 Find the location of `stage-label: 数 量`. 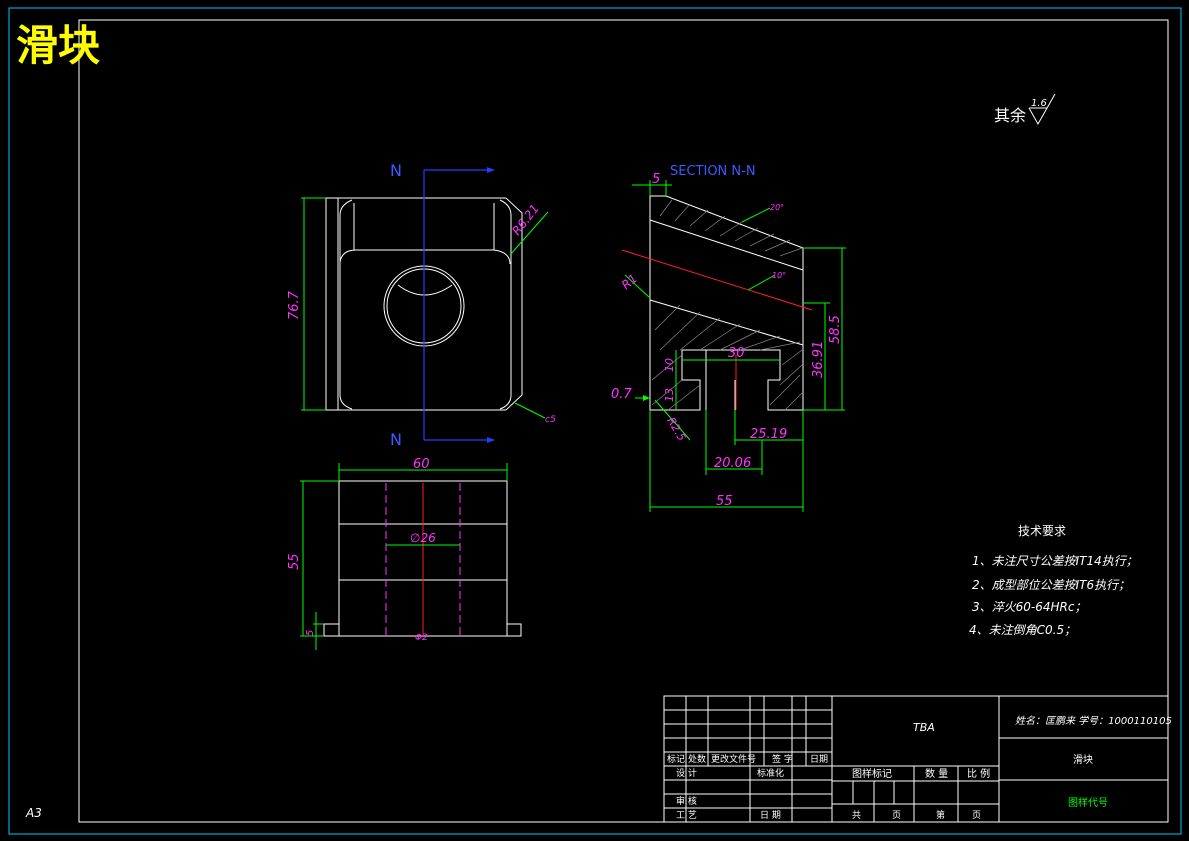

stage-label: 数 量 is located at coordinates (936, 773).